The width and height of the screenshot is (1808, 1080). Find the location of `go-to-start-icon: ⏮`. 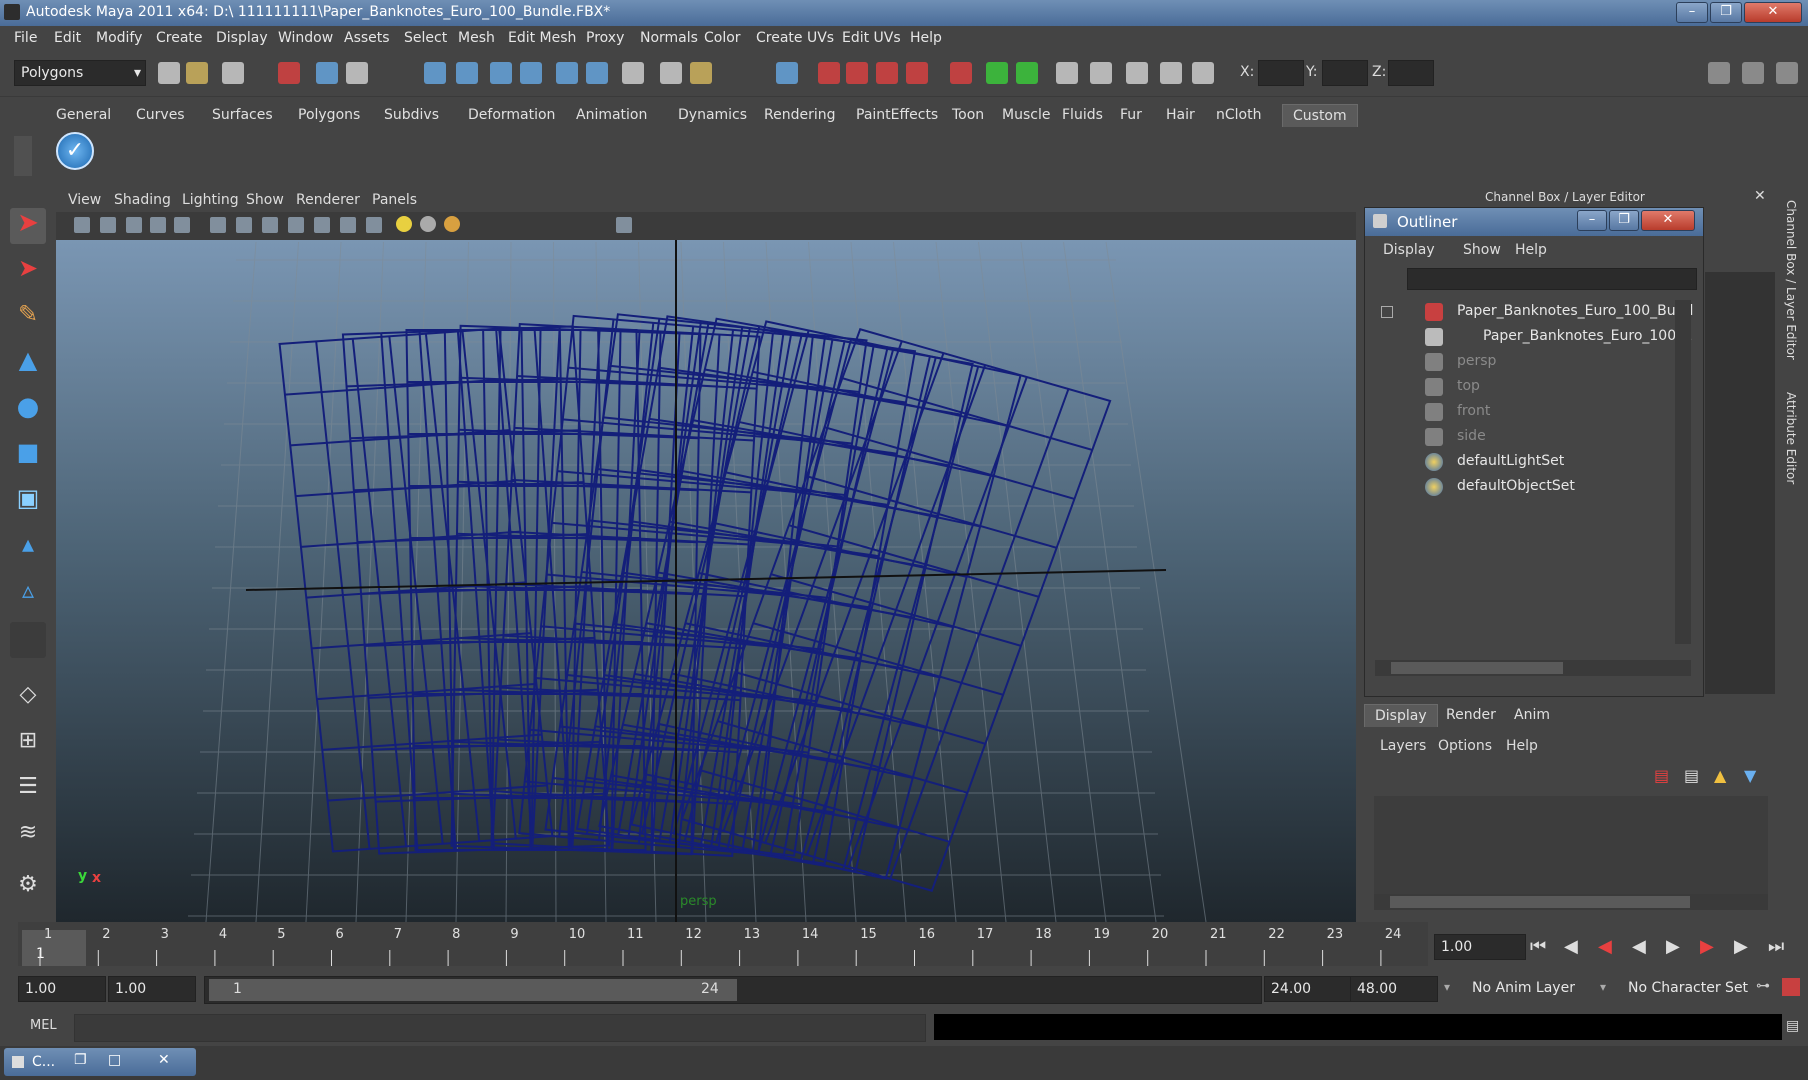

go-to-start-icon: ⏮ is located at coordinates (1538, 946).